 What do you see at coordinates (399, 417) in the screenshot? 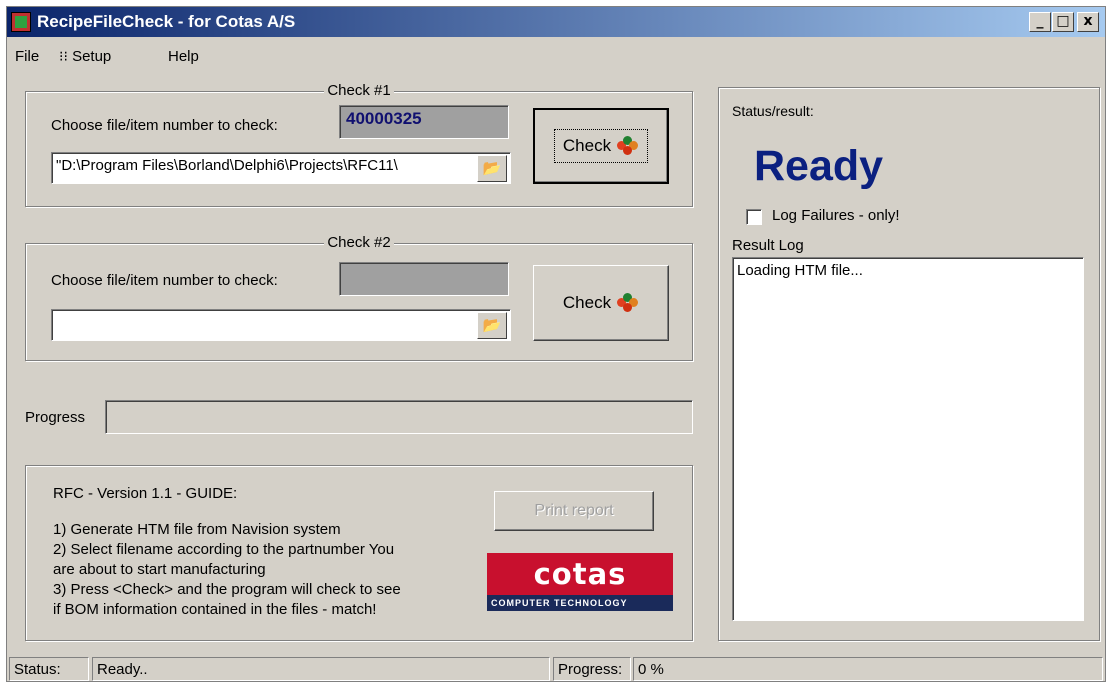
I see `progress-bar` at bounding box center [399, 417].